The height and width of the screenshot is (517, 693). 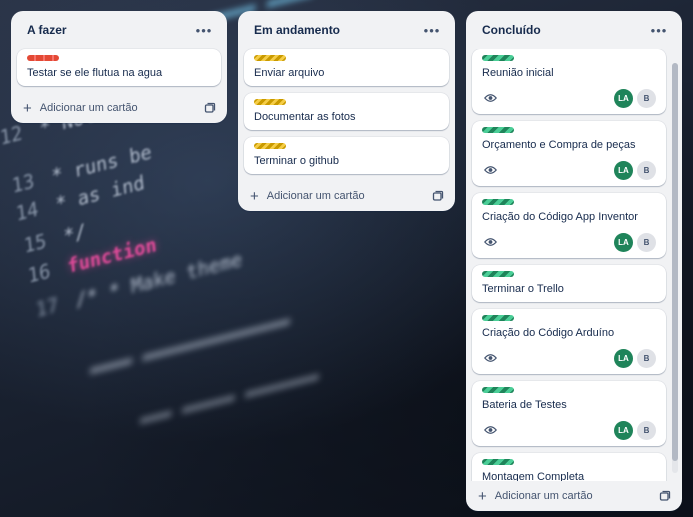 What do you see at coordinates (523, 289) in the screenshot?
I see `card-title: Terminar o Trello` at bounding box center [523, 289].